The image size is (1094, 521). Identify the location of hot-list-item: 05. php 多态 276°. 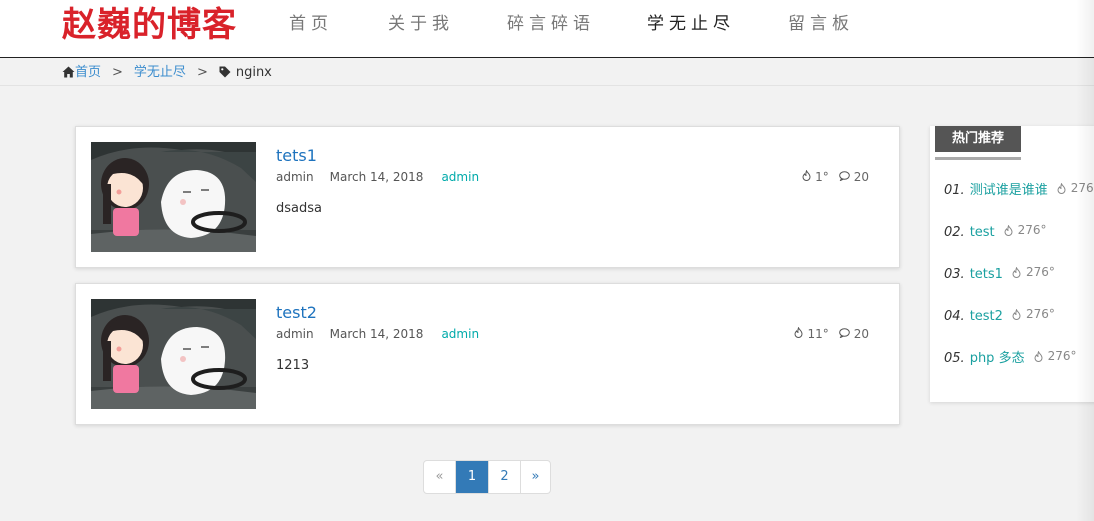
(1019, 367).